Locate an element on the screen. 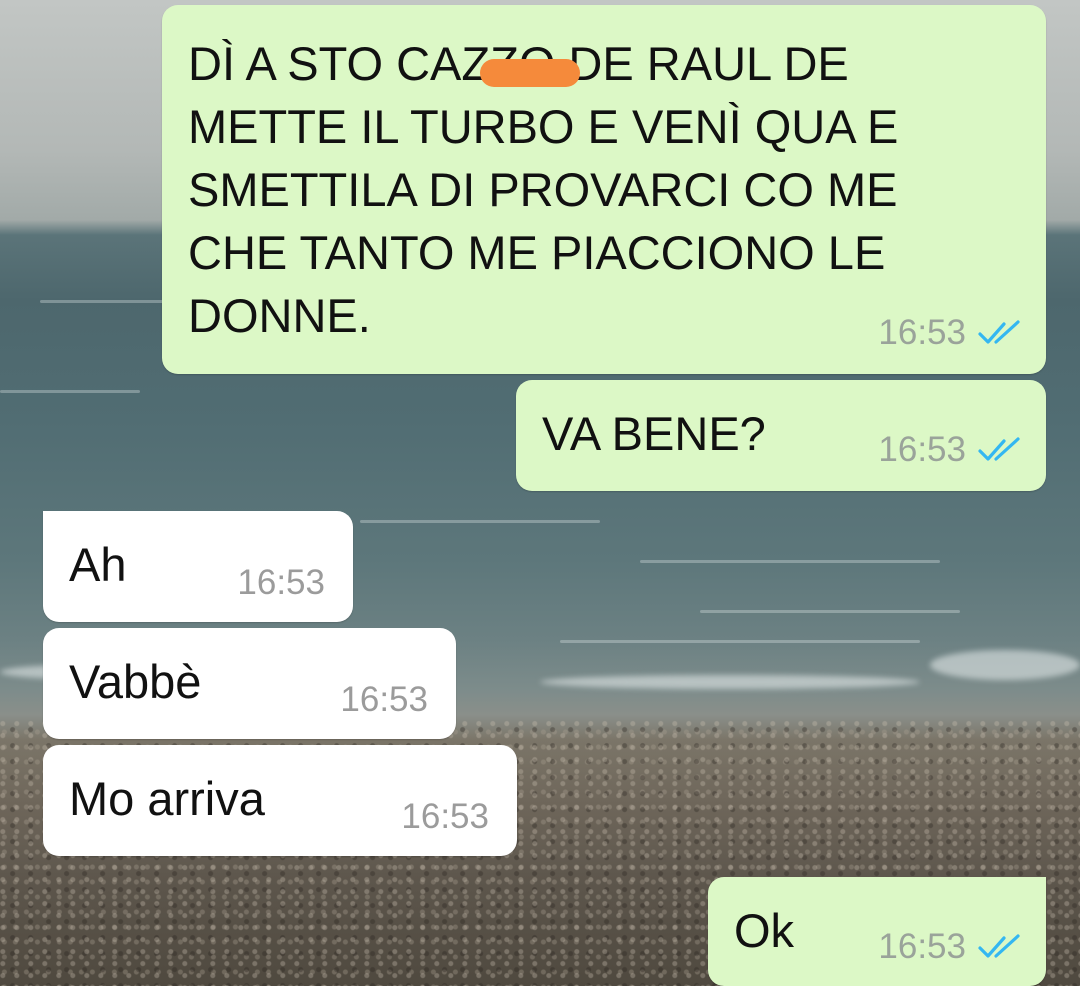 This screenshot has height=986, width=1080. incoming-message-bubble: Mo arriva 16:53 is located at coordinates (280, 800).